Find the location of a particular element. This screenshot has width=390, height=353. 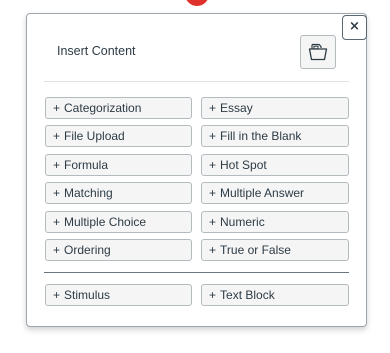

option-label: Numeric is located at coordinates (242, 222).